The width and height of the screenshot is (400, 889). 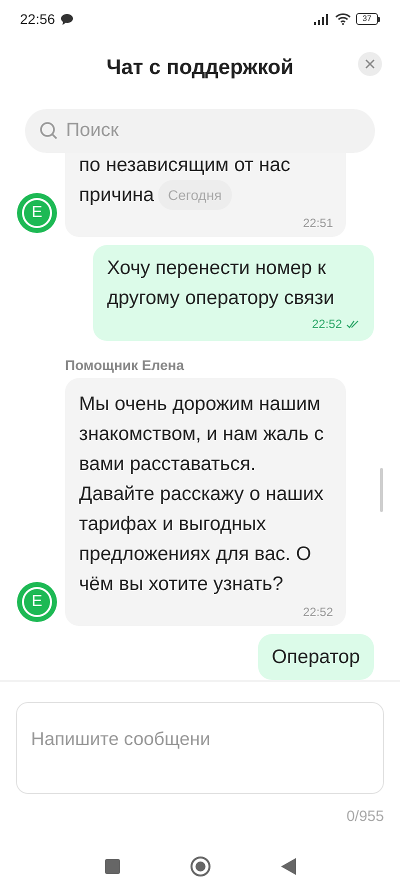 What do you see at coordinates (200, 866) in the screenshot?
I see `home-button` at bounding box center [200, 866].